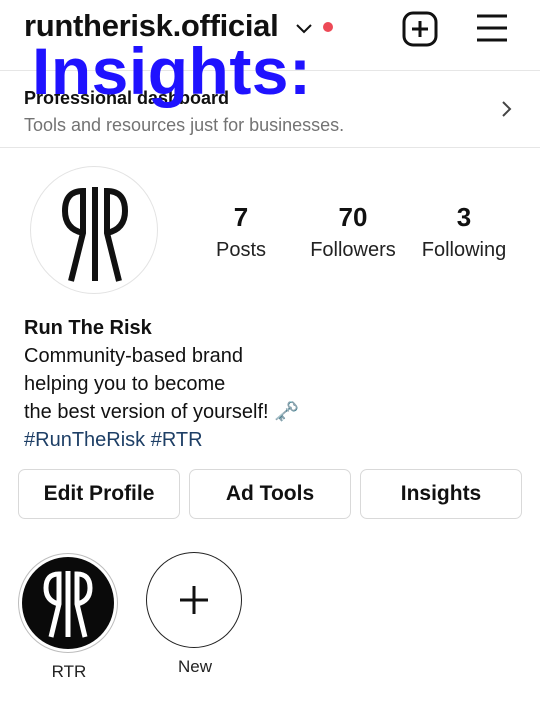 The image size is (540, 702). I want to click on stat-posts: 7 Posts, so click(241, 232).